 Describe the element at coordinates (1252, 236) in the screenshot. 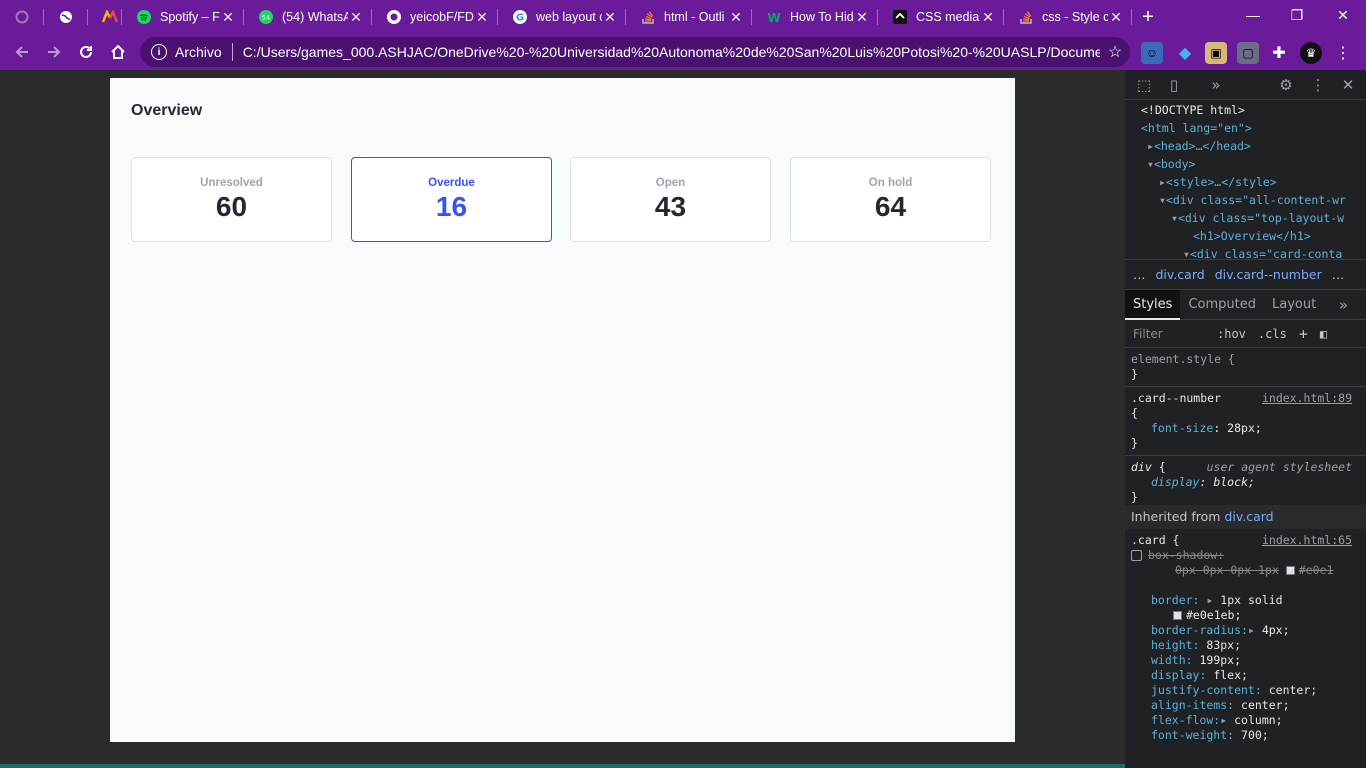

I see `dom-h1: <h1>Overview</h1>` at that location.